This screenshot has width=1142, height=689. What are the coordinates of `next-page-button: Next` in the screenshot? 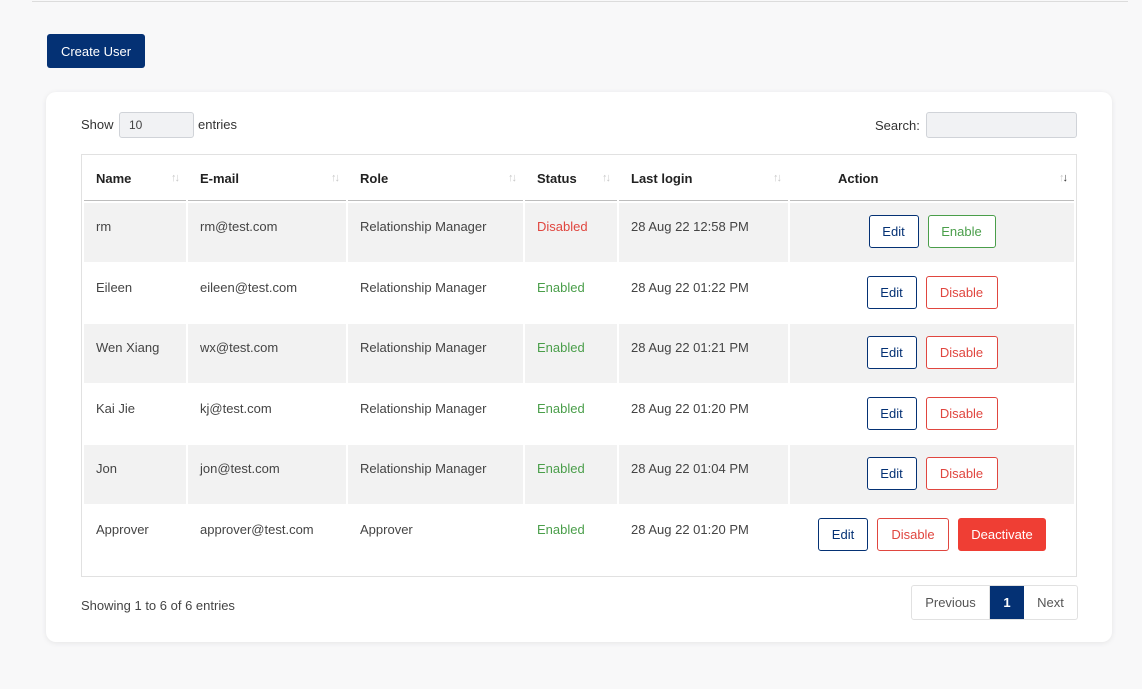 It's located at (1050, 602).